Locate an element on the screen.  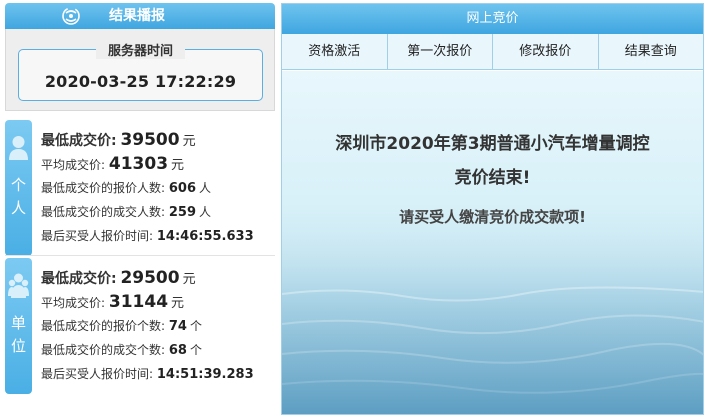
bidding-end-message: 深圳市2020年第3期普通小汽车增量调控 竞价结束! is located at coordinates (492, 161).